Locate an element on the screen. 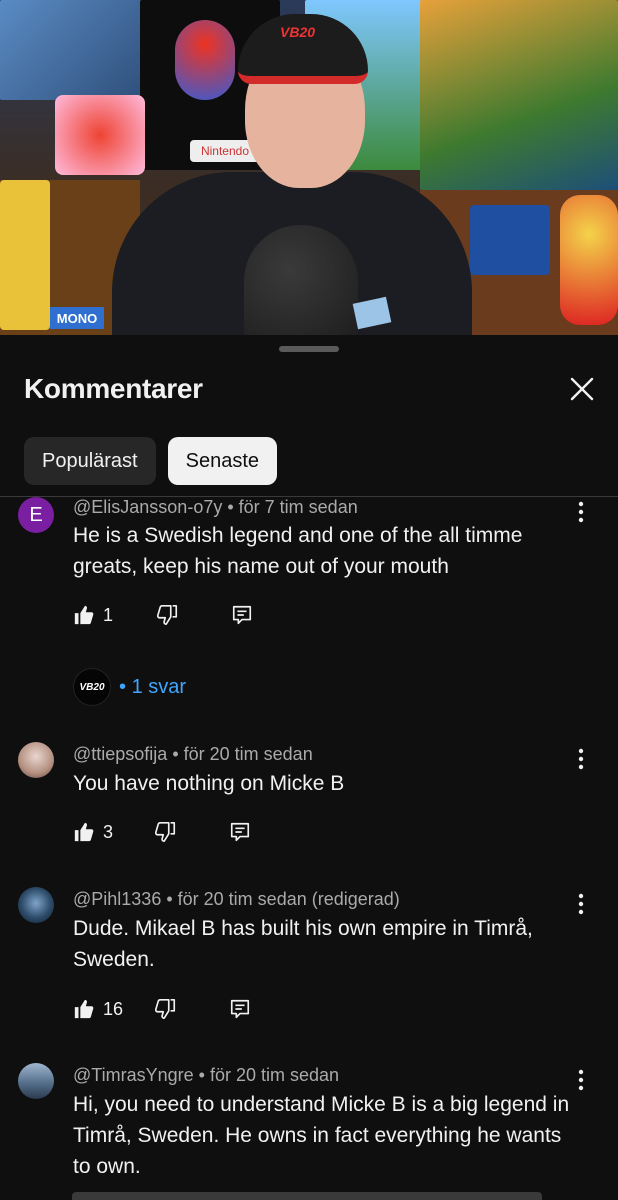  yellow-box is located at coordinates (25, 255).